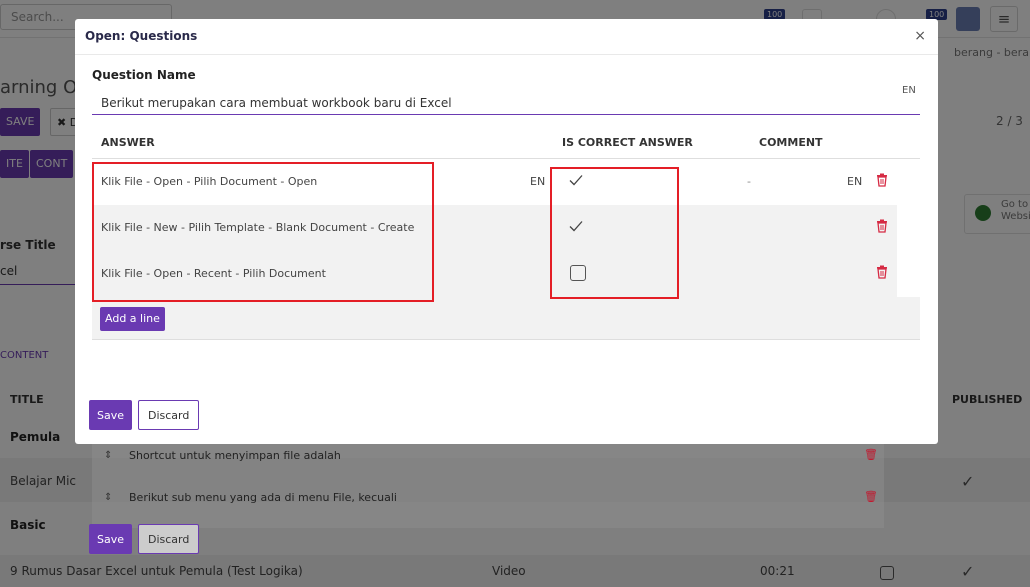 The image size is (1030, 587). I want to click on comment-text: -, so click(749, 181).